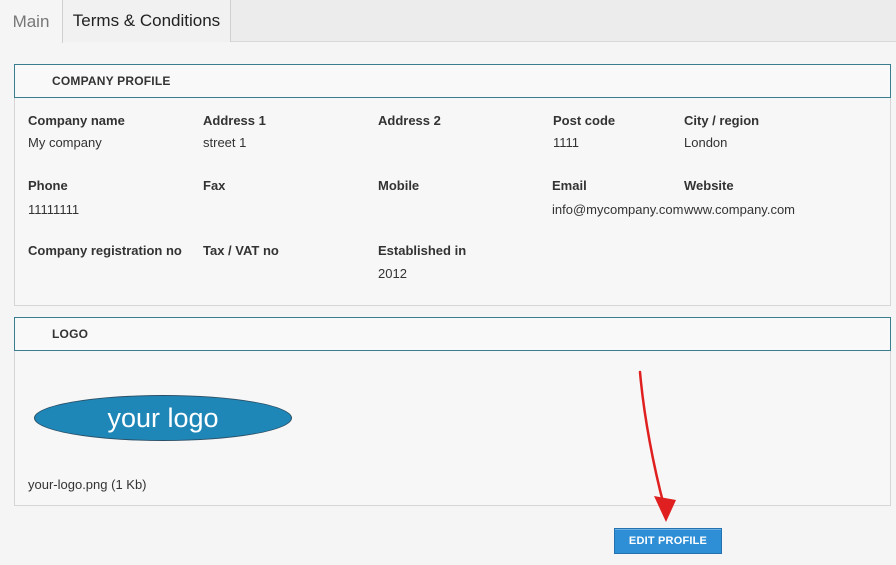  I want to click on post-code-label: Post code, so click(584, 120).